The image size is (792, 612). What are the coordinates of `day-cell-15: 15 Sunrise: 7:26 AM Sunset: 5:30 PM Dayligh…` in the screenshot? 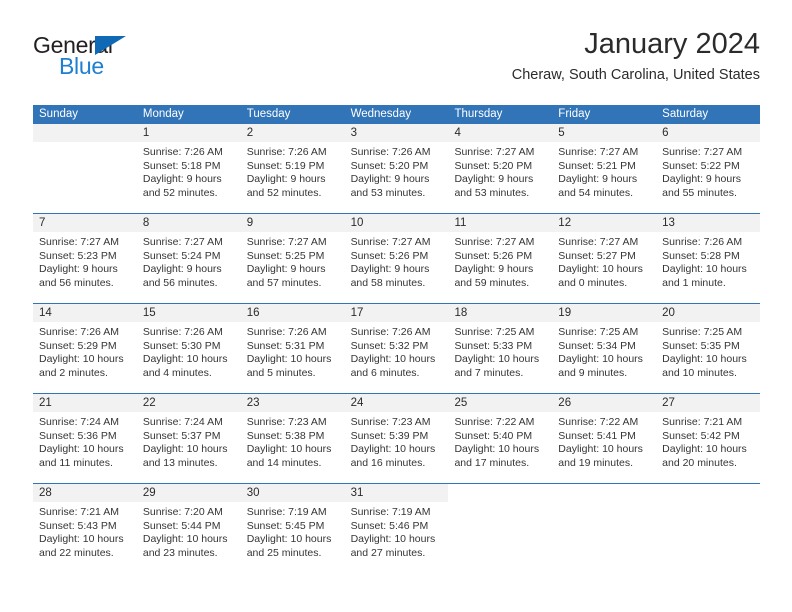 It's located at (188, 348).